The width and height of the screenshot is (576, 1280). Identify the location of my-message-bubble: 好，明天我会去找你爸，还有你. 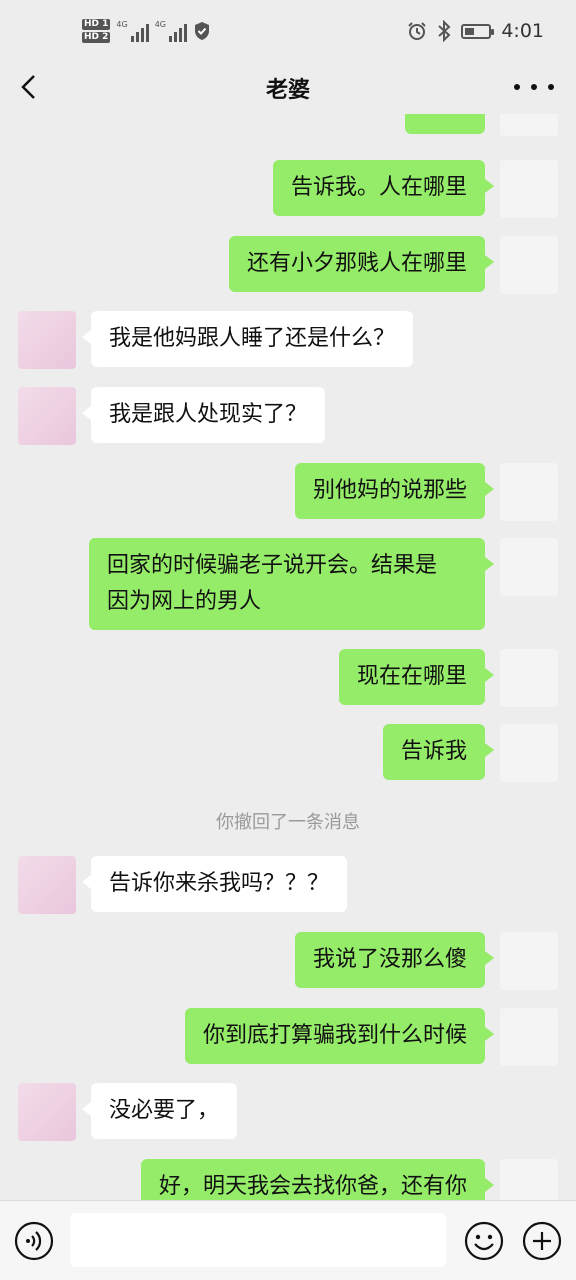
(317, 1179).